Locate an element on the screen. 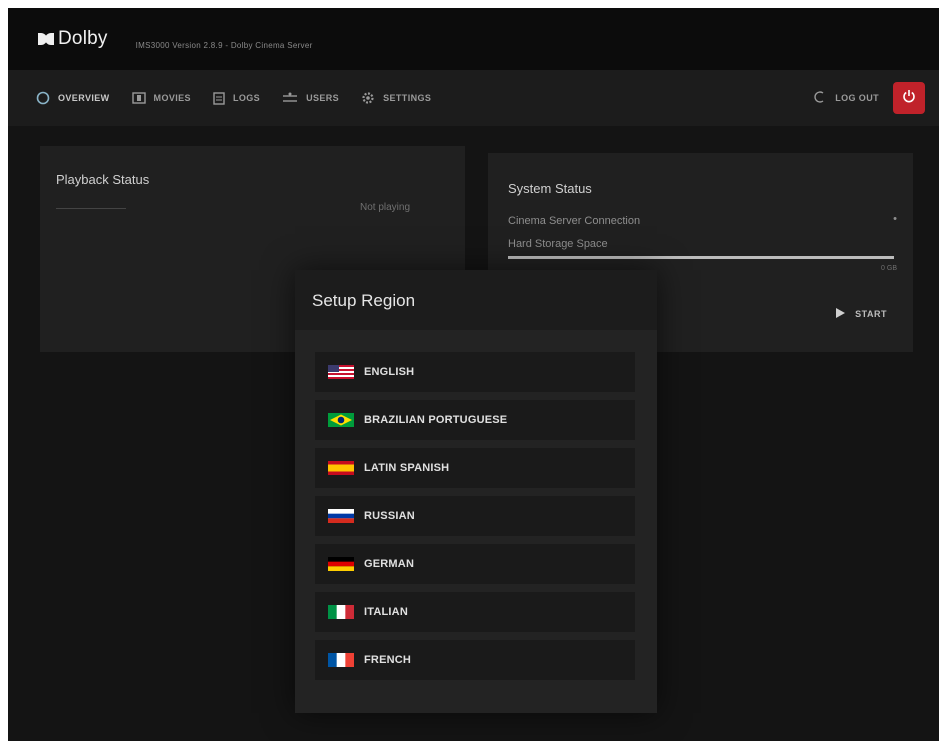 This screenshot has width=939, height=741. circle-icon is located at coordinates (43, 98).